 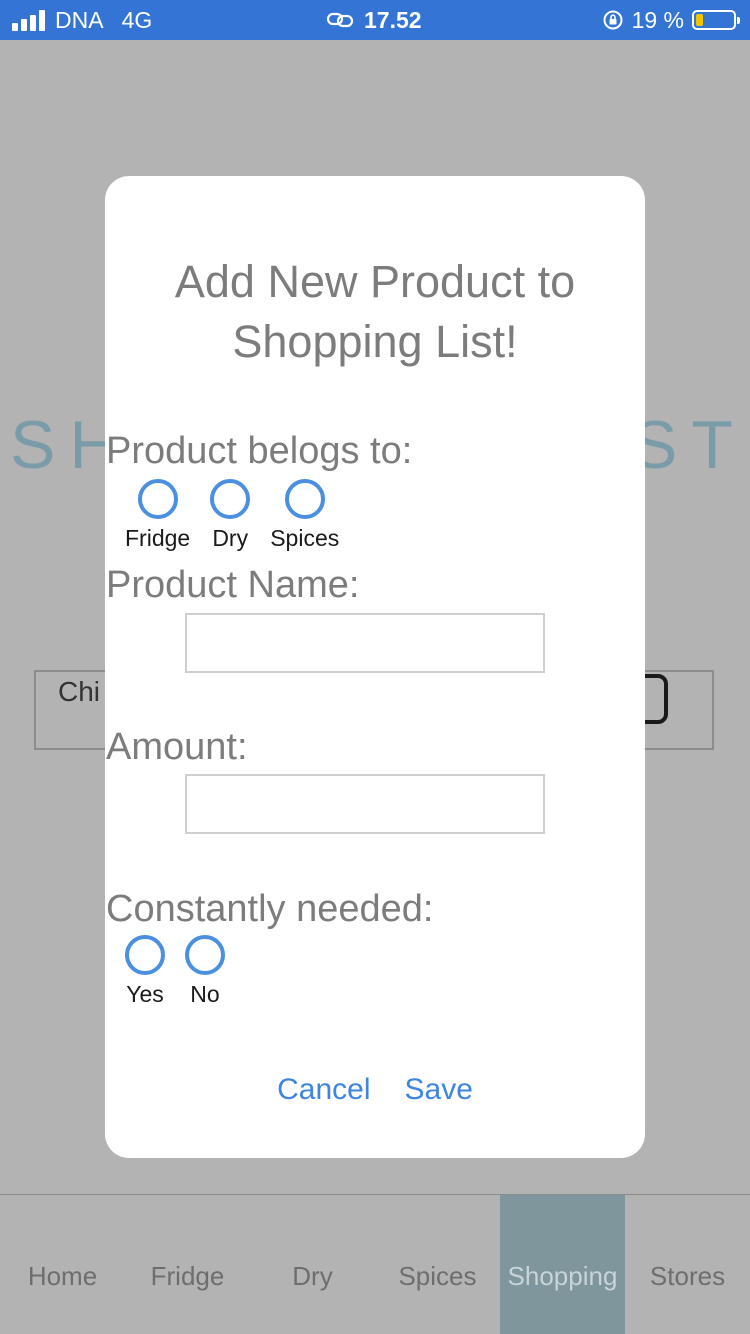 I want to click on radio-dry: Dry, so click(x=230, y=515).